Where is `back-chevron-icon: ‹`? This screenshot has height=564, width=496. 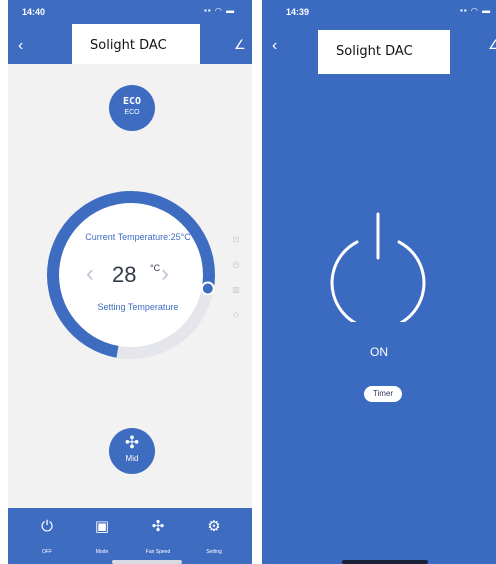
back-chevron-icon: ‹ is located at coordinates (274, 46).